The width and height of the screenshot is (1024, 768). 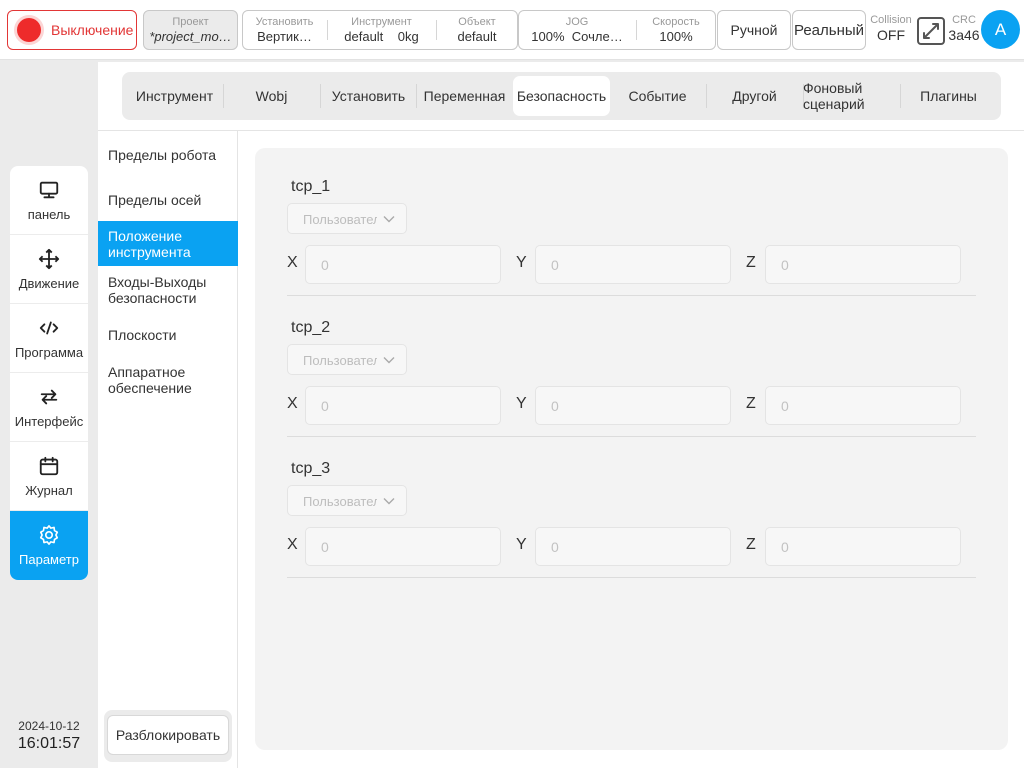 I want to click on tcp-block: tcp_1 Пользователь X Y Z, so click(x=631, y=247).